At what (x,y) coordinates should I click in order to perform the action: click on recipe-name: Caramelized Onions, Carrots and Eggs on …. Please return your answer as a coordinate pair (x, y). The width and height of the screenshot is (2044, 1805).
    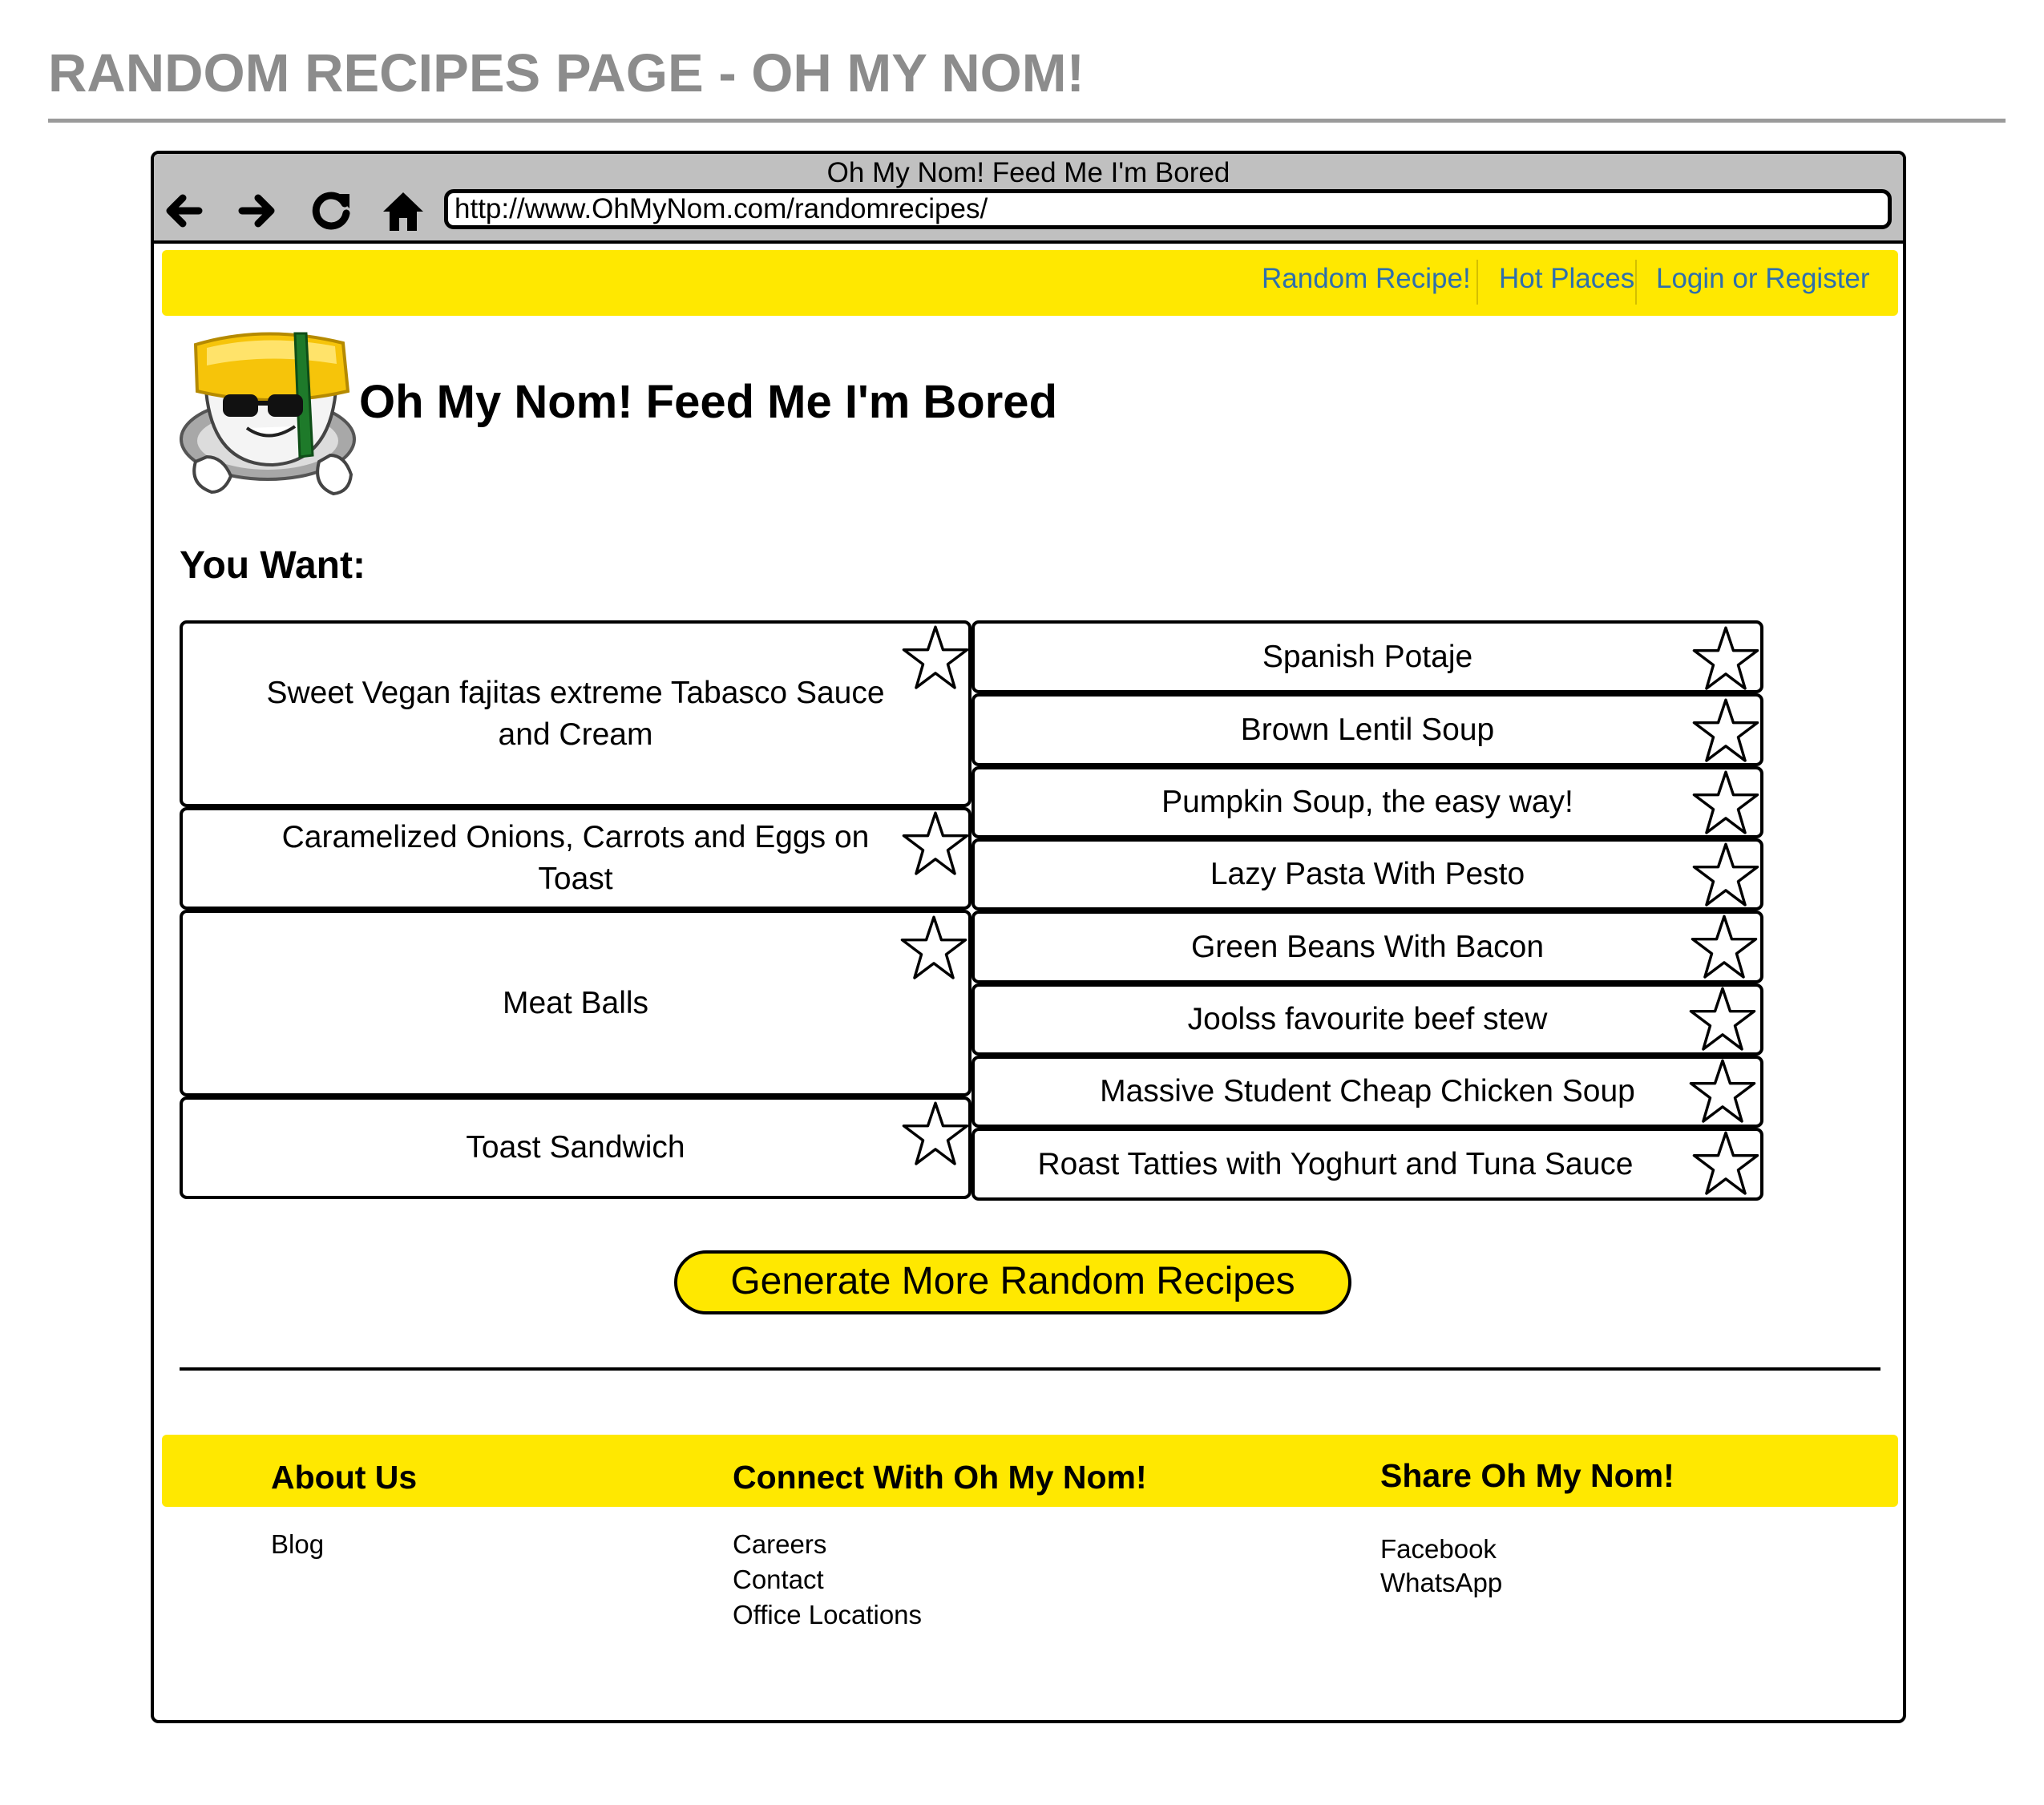
    Looking at the image, I should click on (575, 858).